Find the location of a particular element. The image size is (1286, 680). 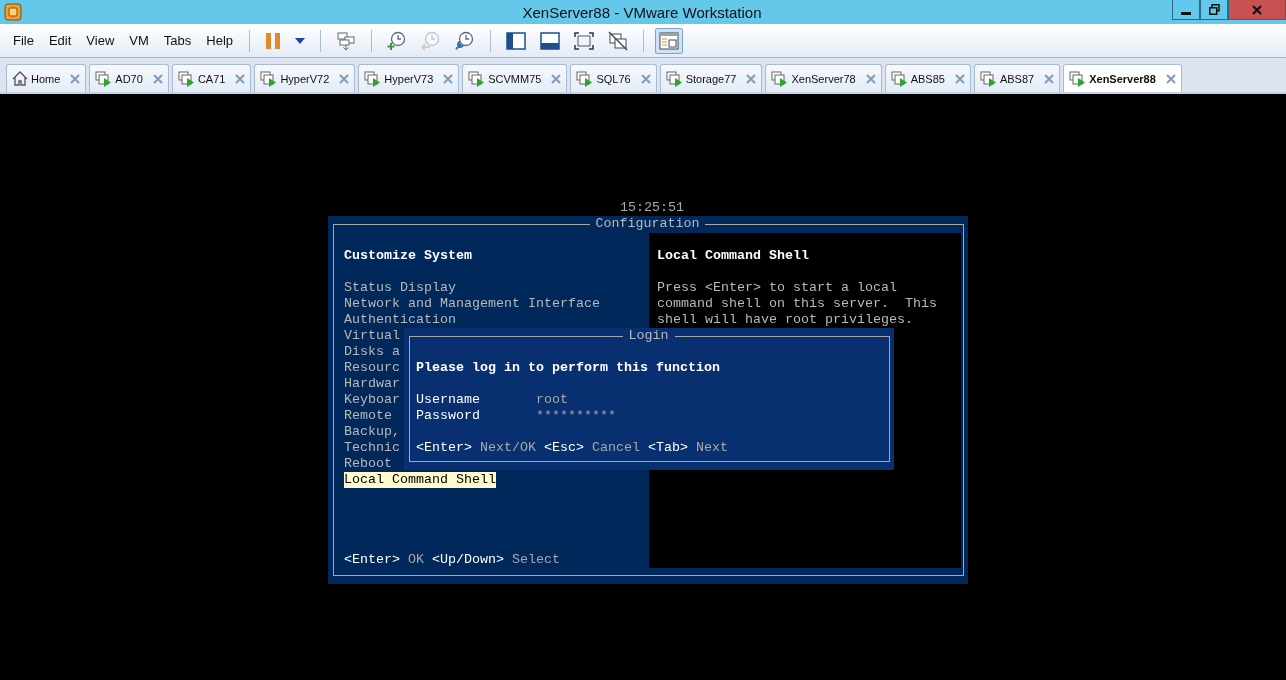

field-label: Password is located at coordinates (448, 416).